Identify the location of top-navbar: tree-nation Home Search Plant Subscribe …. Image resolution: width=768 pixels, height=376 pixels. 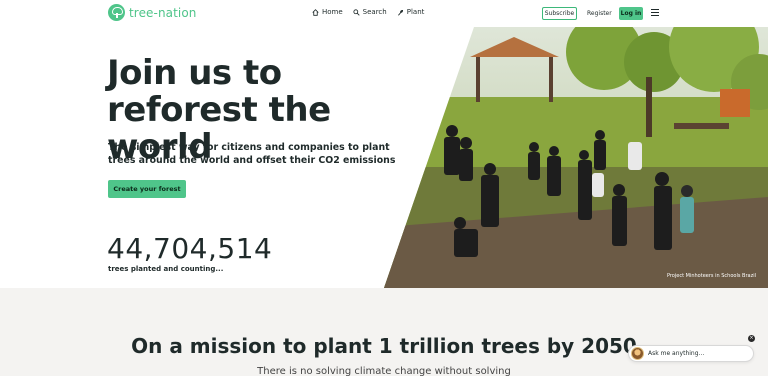
(384, 13).